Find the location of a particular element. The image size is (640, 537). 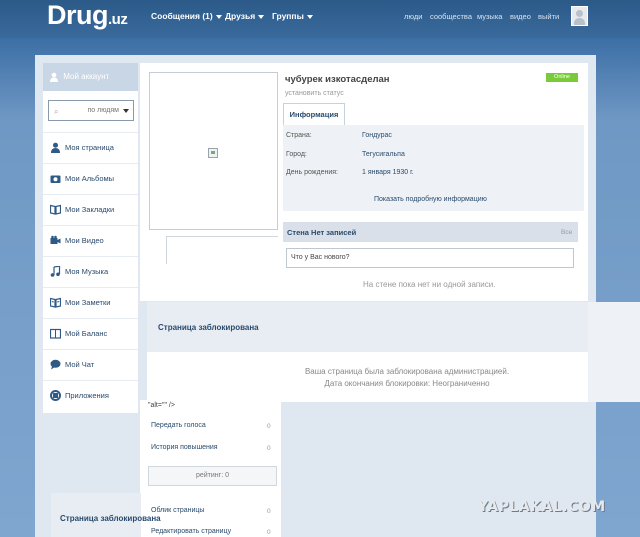

rating-box: рейтинг: 0 is located at coordinates (212, 476).